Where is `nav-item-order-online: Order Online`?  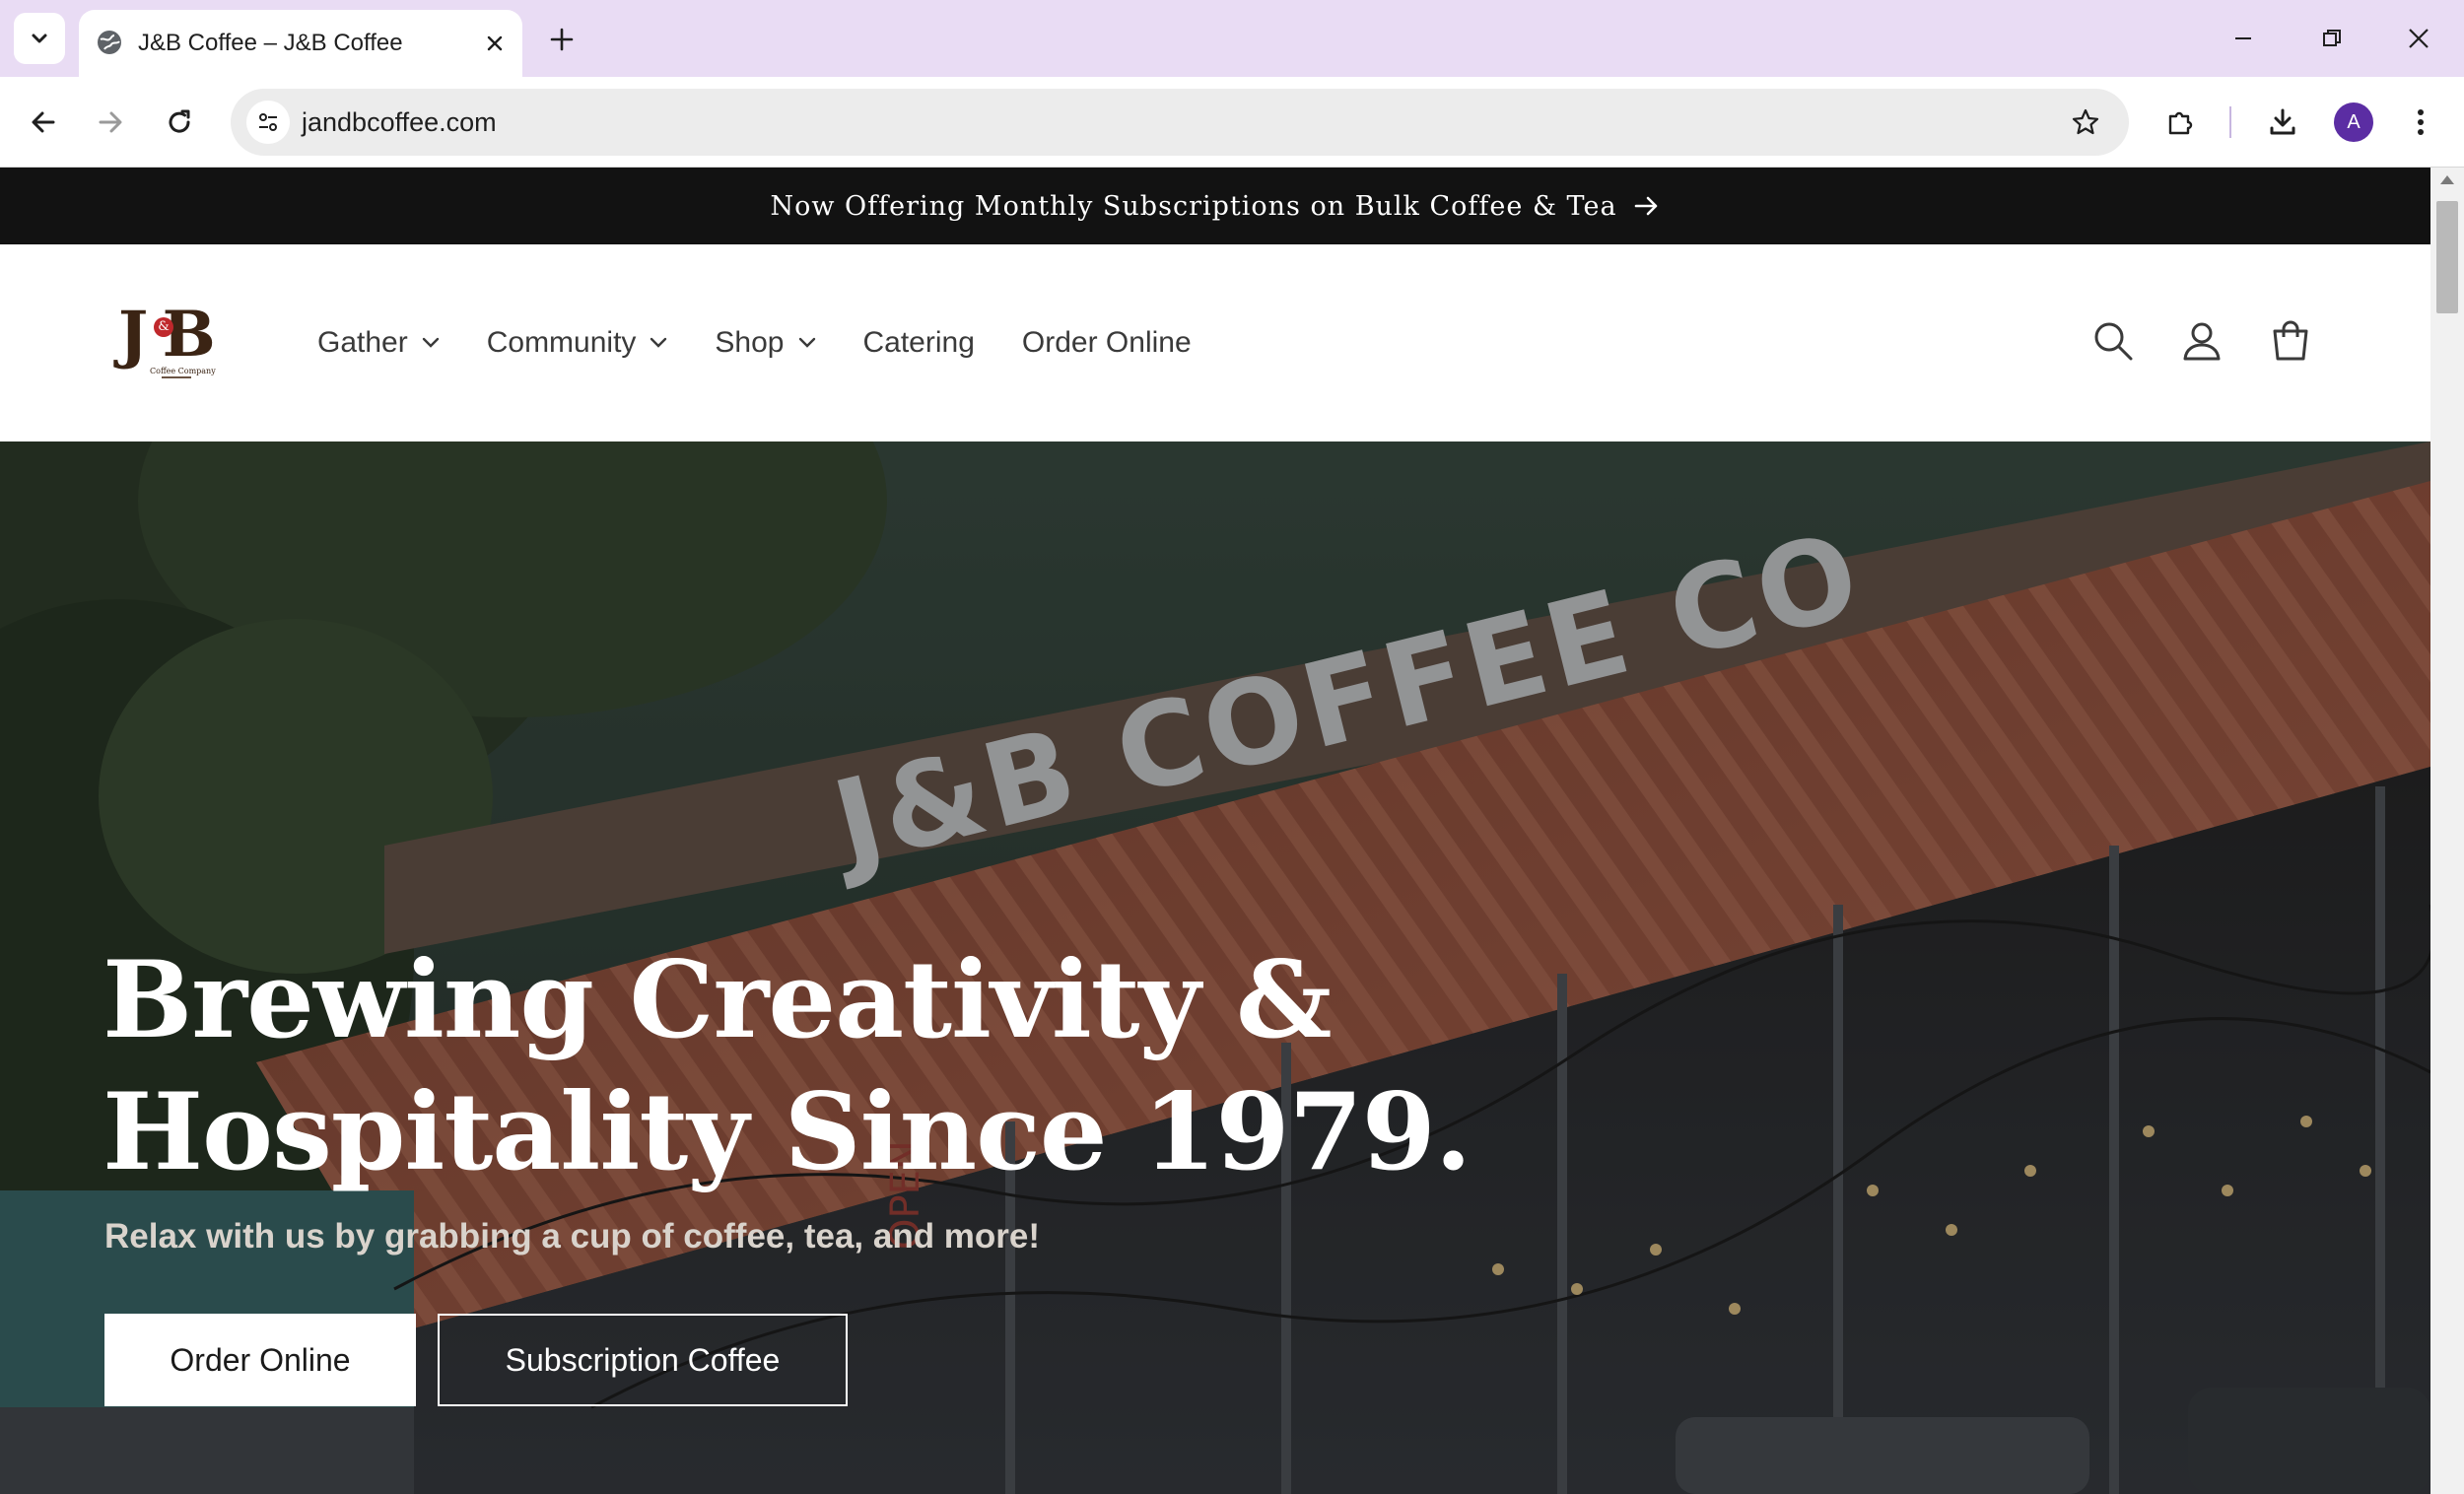
nav-item-order-online: Order Online is located at coordinates (1107, 343).